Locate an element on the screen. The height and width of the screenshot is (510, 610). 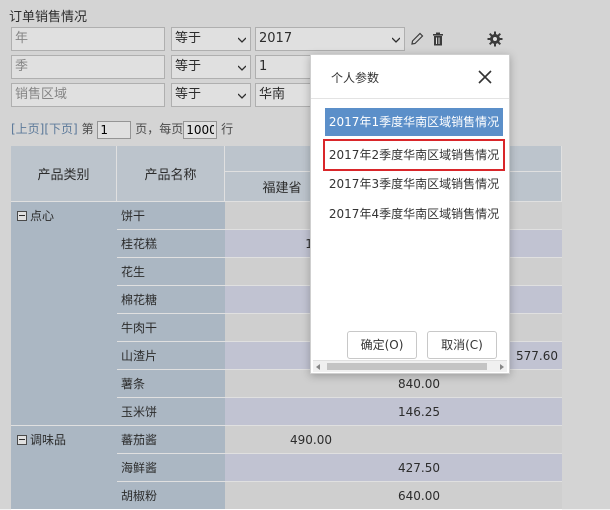
divider is located at coordinates (410, 98).